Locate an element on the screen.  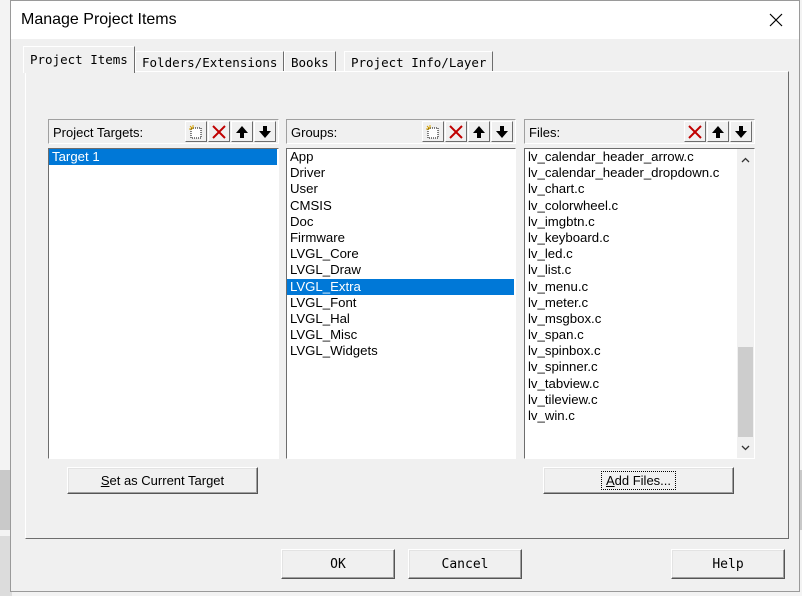
set-as-current-target-button: Set as Current Target is located at coordinates (162, 480).